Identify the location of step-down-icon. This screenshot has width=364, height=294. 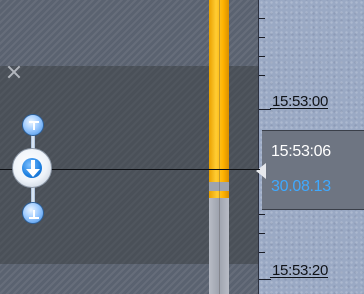
(34, 214).